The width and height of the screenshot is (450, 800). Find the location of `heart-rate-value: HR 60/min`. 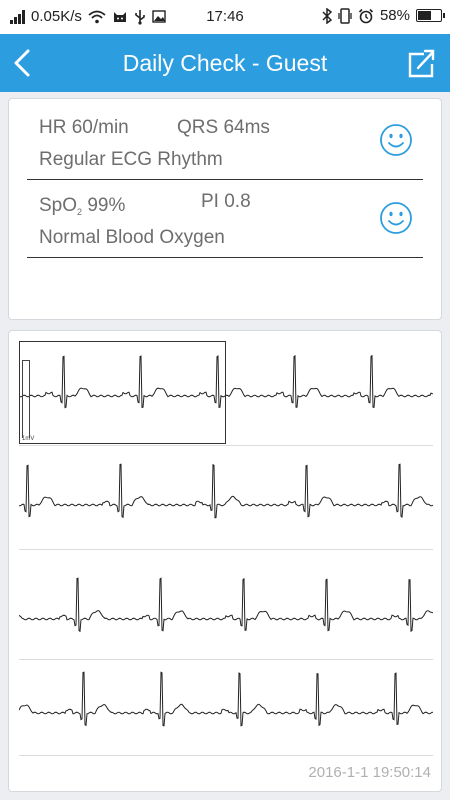

heart-rate-value: HR 60/min is located at coordinates (84, 127).